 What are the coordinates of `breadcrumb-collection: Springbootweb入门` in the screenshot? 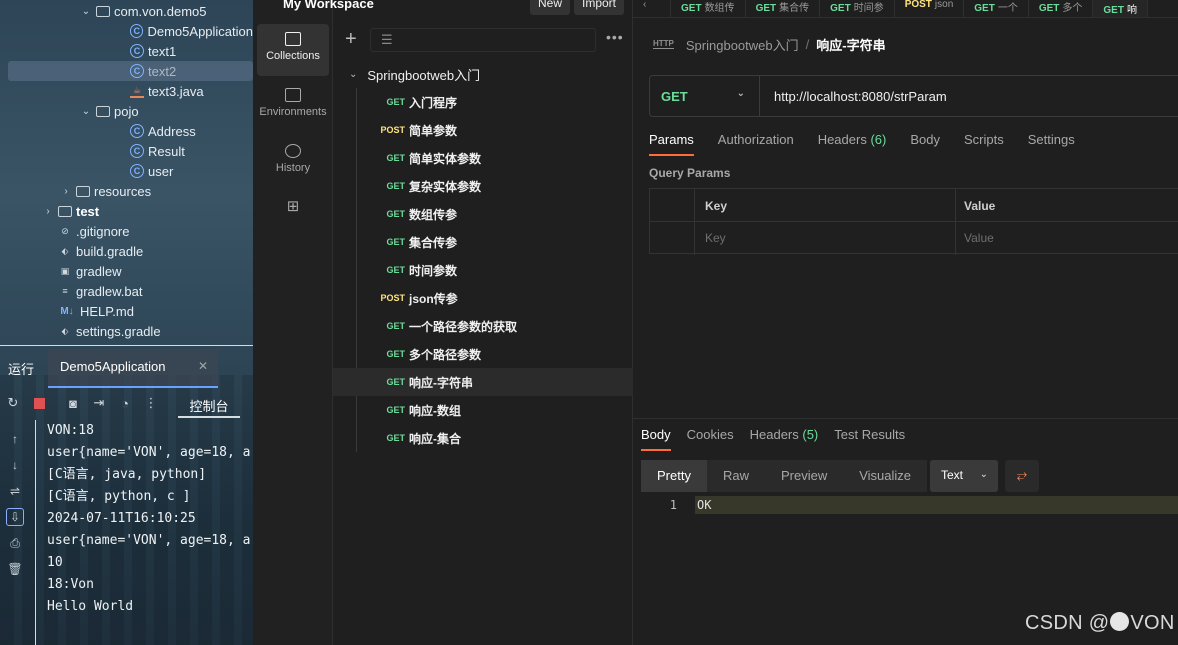 It's located at (742, 44).